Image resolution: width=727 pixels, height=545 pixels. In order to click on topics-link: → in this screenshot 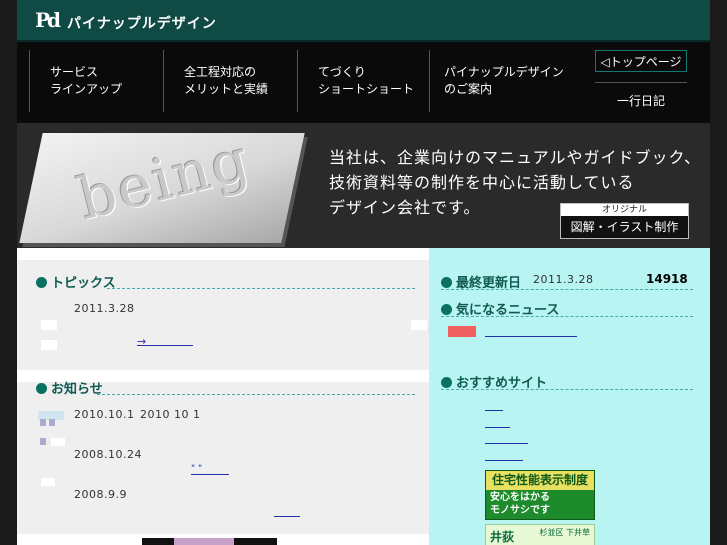, I will do `click(165, 341)`.